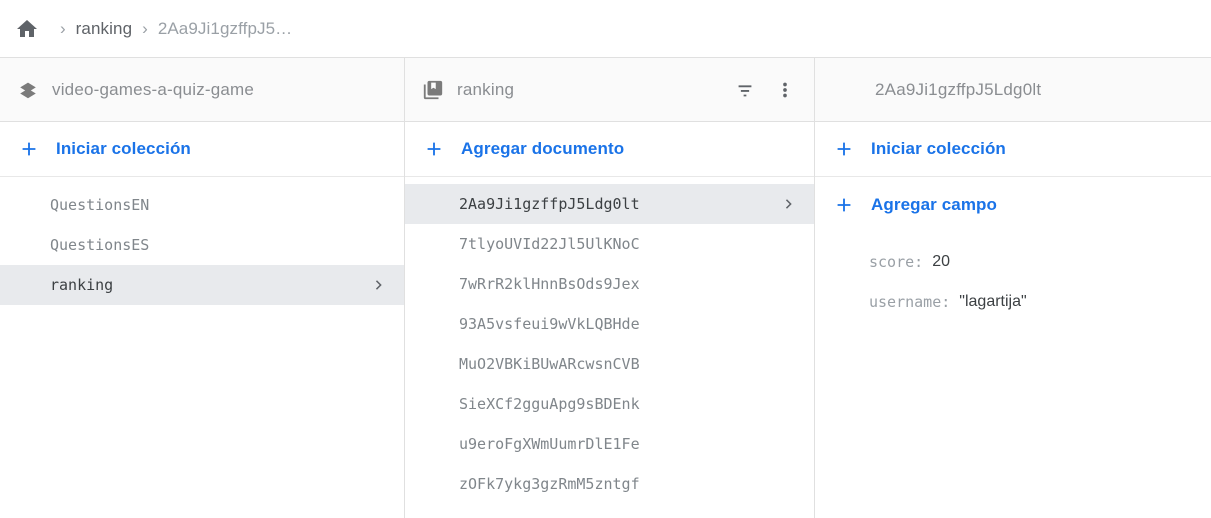 This screenshot has width=1211, height=518. Describe the element at coordinates (549, 484) in the screenshot. I see `document-item-label: zOFk7ykg3gzRmM5zntgf` at that location.